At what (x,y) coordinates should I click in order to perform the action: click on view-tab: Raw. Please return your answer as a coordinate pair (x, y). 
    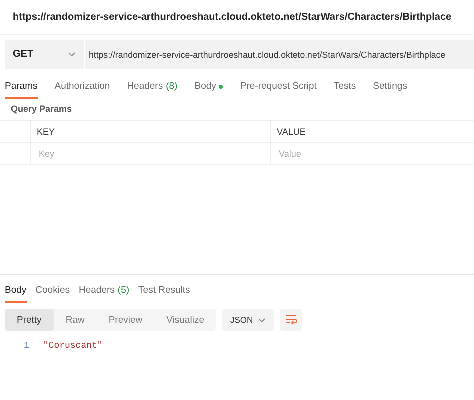
    Looking at the image, I should click on (75, 320).